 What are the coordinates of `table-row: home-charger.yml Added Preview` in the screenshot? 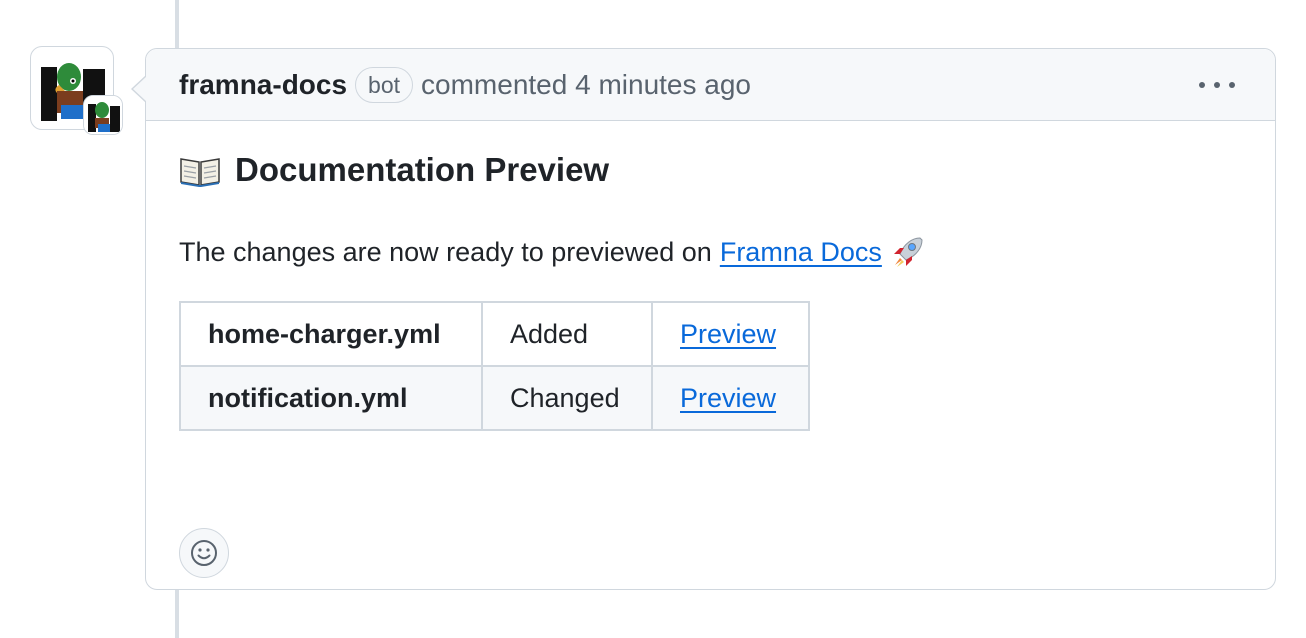 It's located at (494, 334).